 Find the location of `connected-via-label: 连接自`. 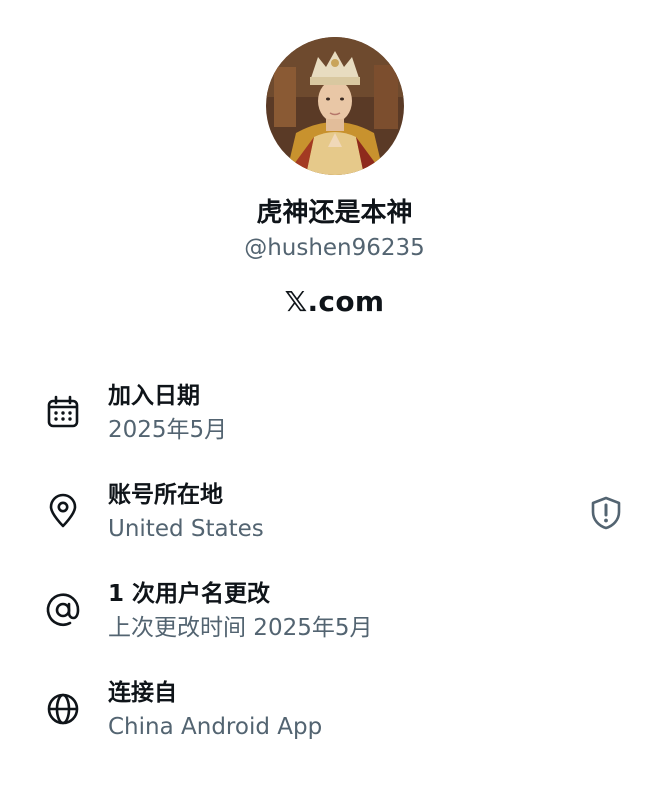

connected-via-label: 连接自 is located at coordinates (142, 693).